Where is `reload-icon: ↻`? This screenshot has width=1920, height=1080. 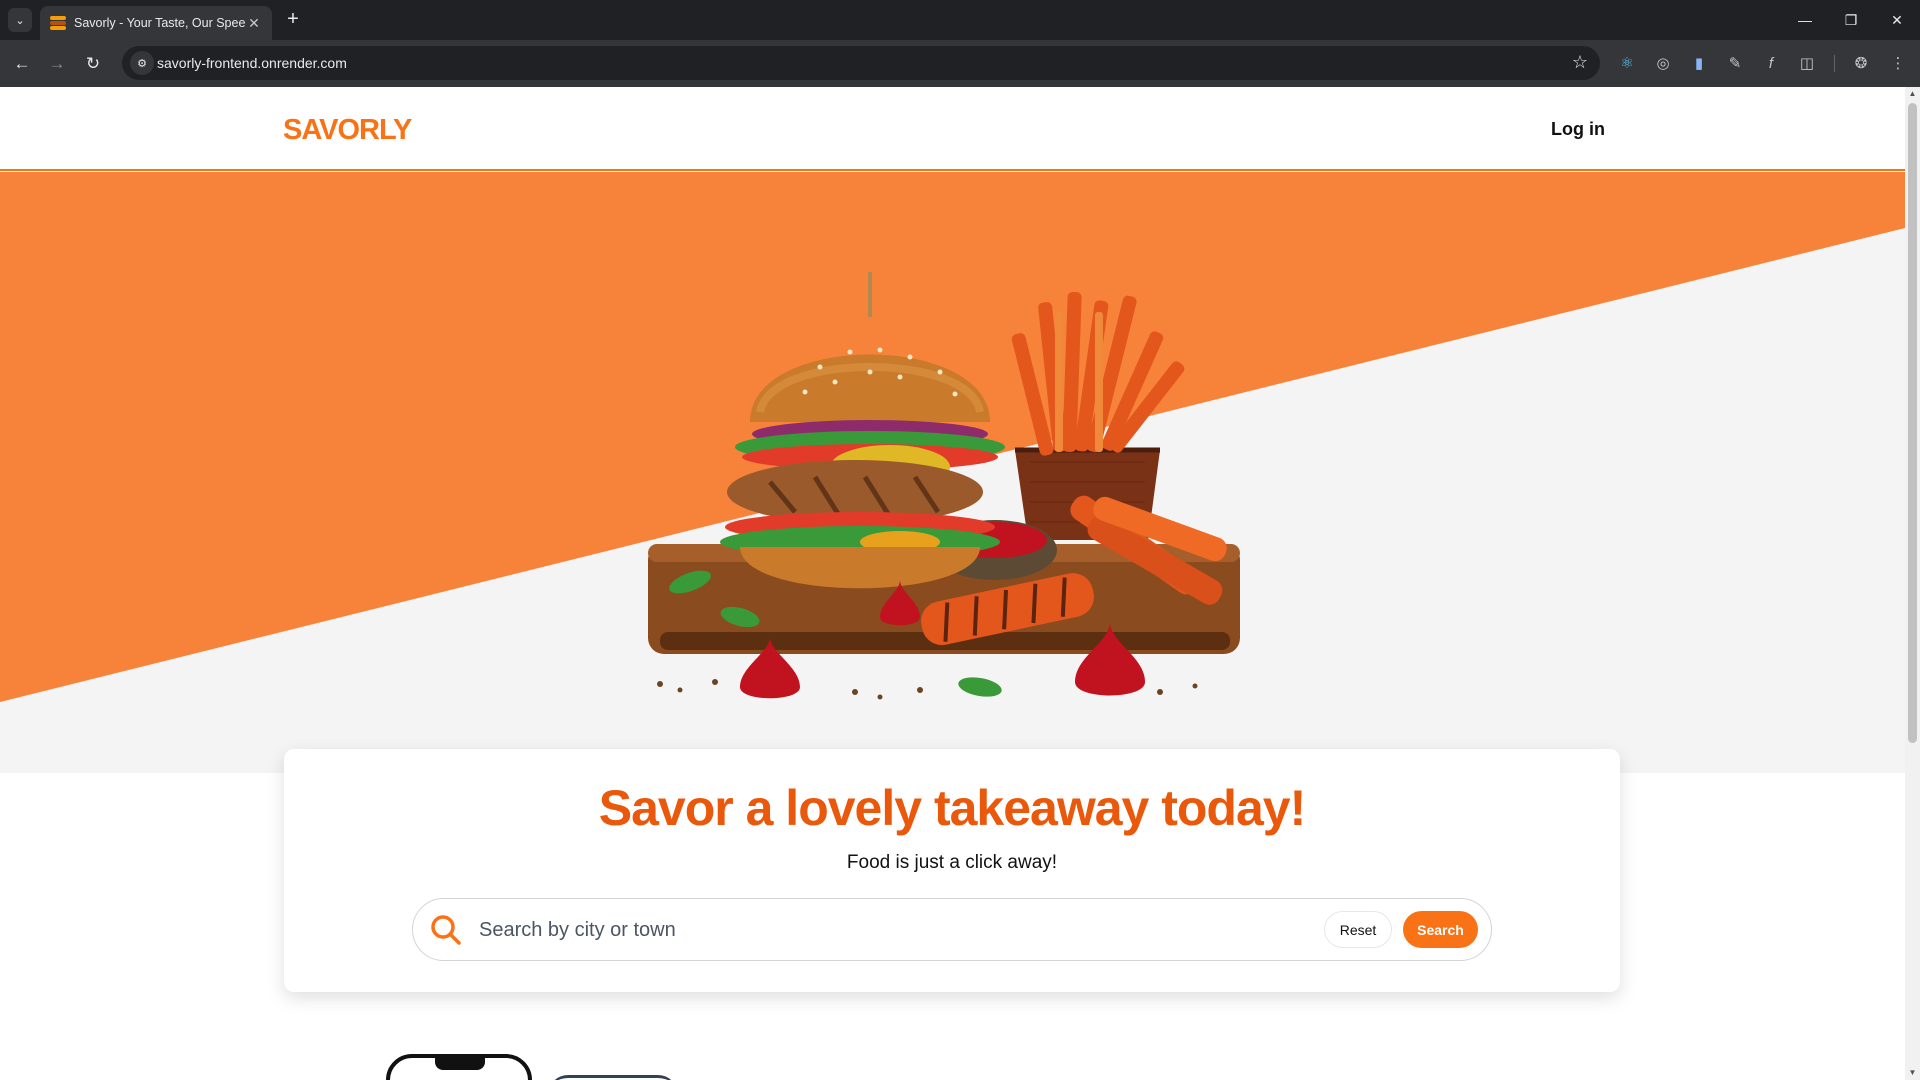 reload-icon: ↻ is located at coordinates (93, 64).